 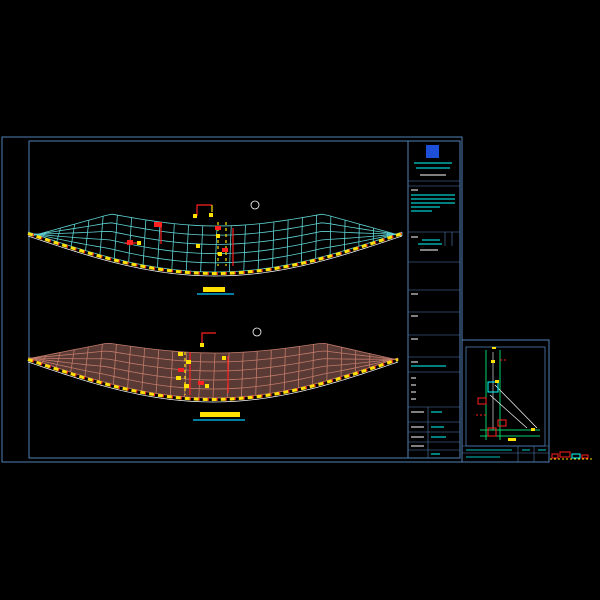 What do you see at coordinates (433, 322) in the screenshot?
I see `title-block-text-marks` at bounding box center [433, 322].